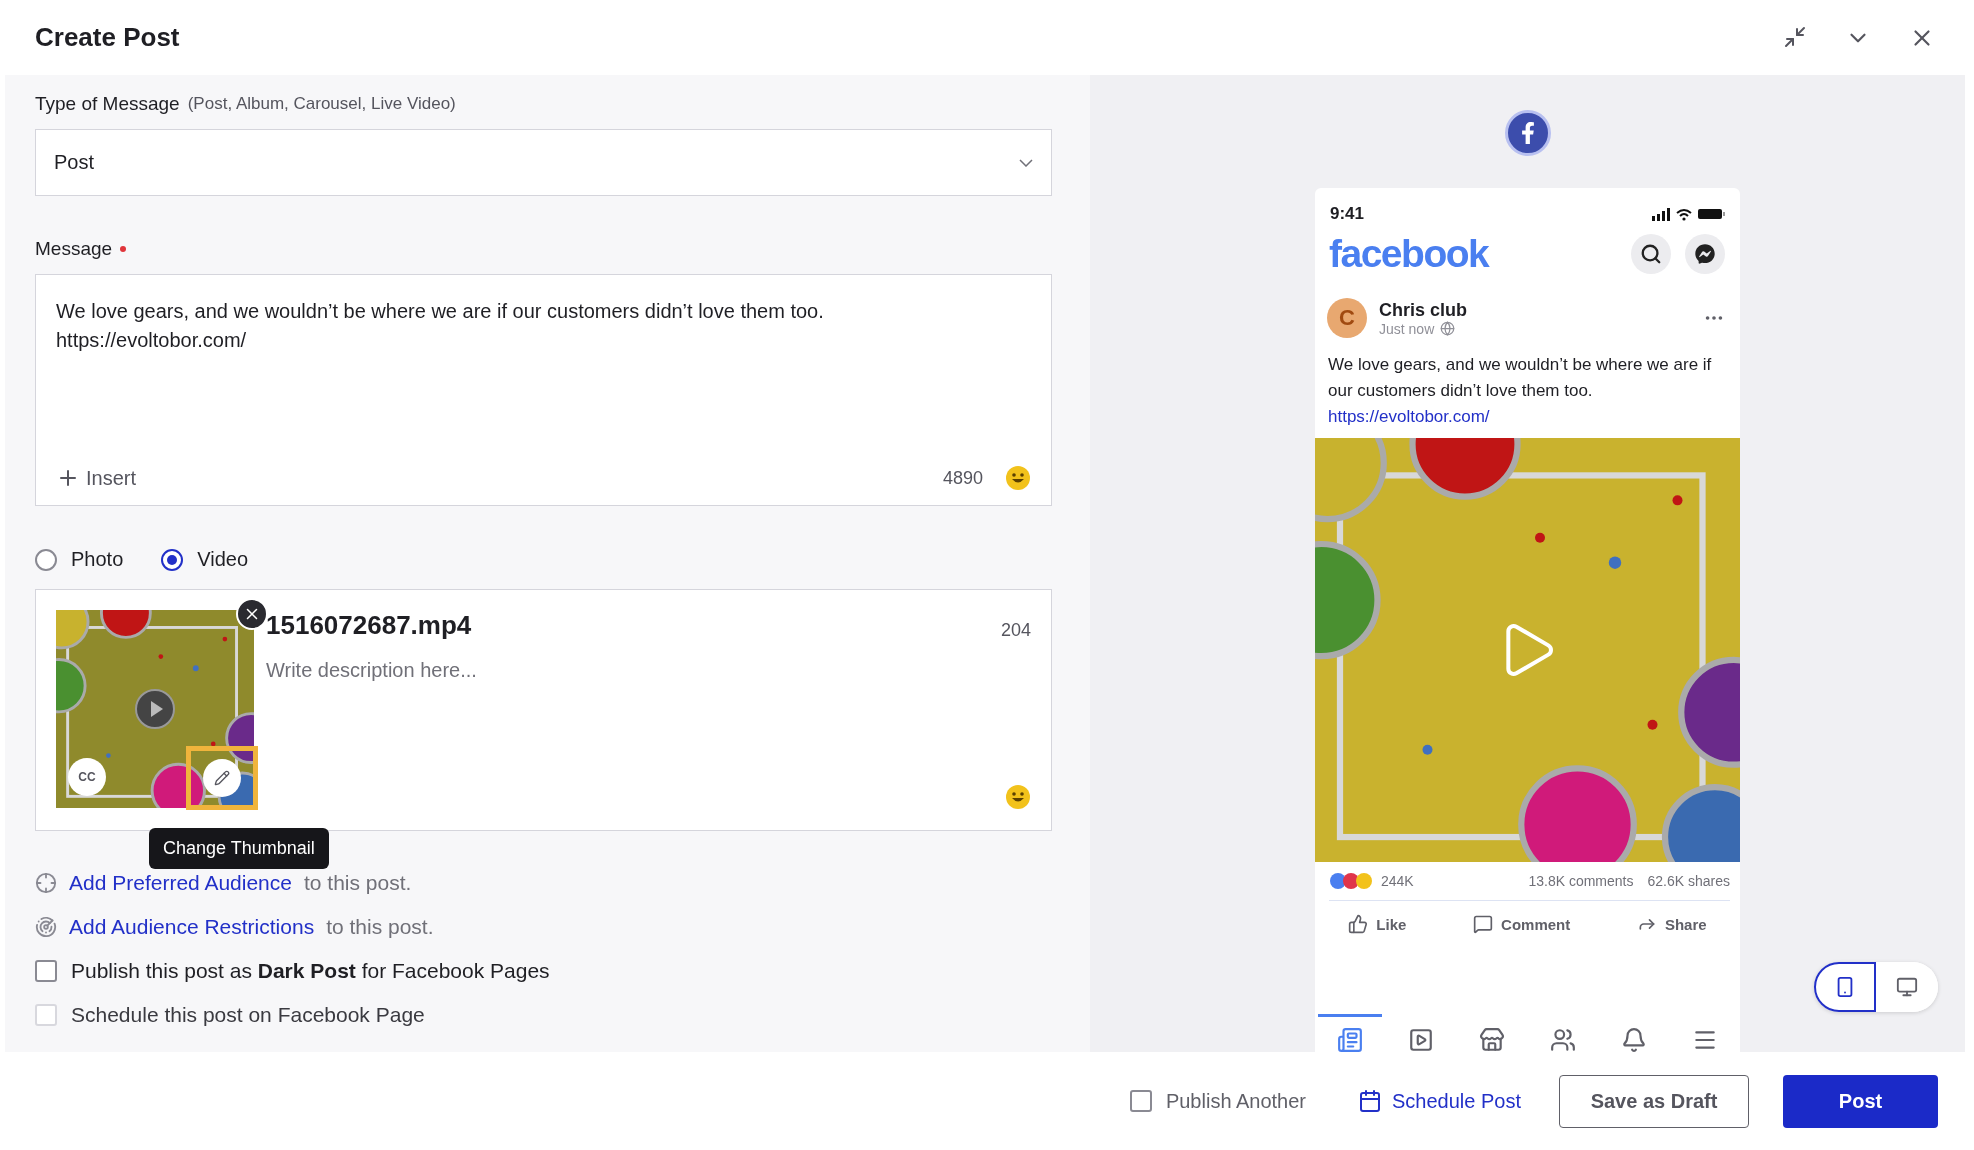  Describe the element at coordinates (1688, 881) in the screenshot. I see `share-count: 62.6K shares` at that location.